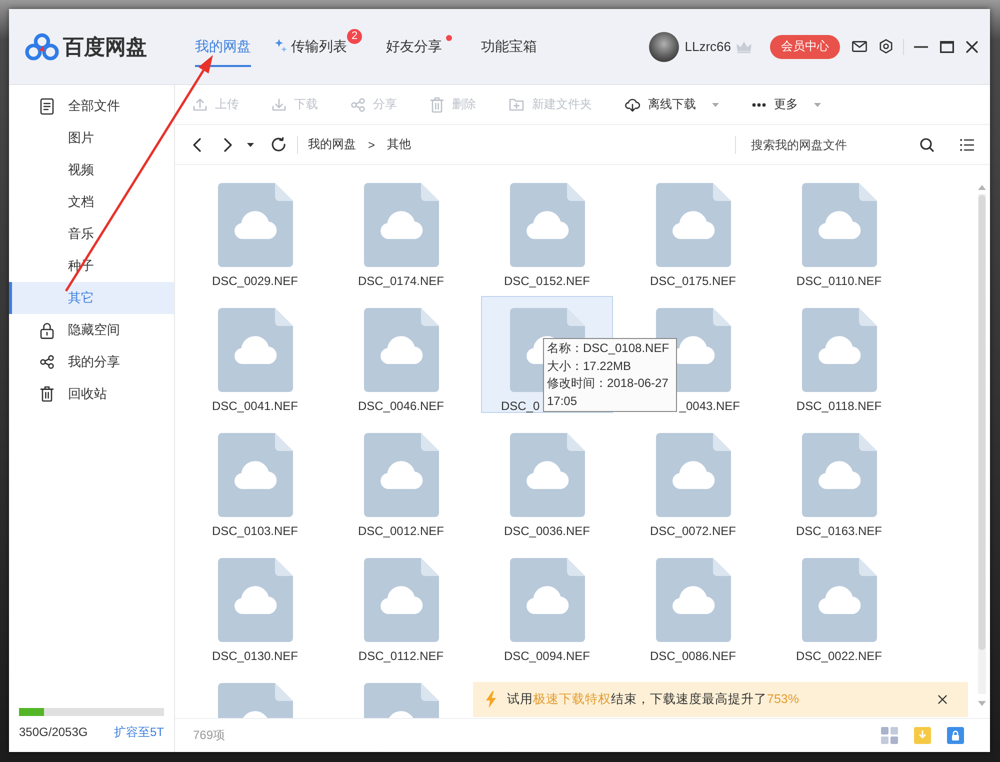 Image resolution: width=1000 pixels, height=762 pixels. What do you see at coordinates (693, 281) in the screenshot?
I see `file-name: DSC_0175.NEF` at bounding box center [693, 281].